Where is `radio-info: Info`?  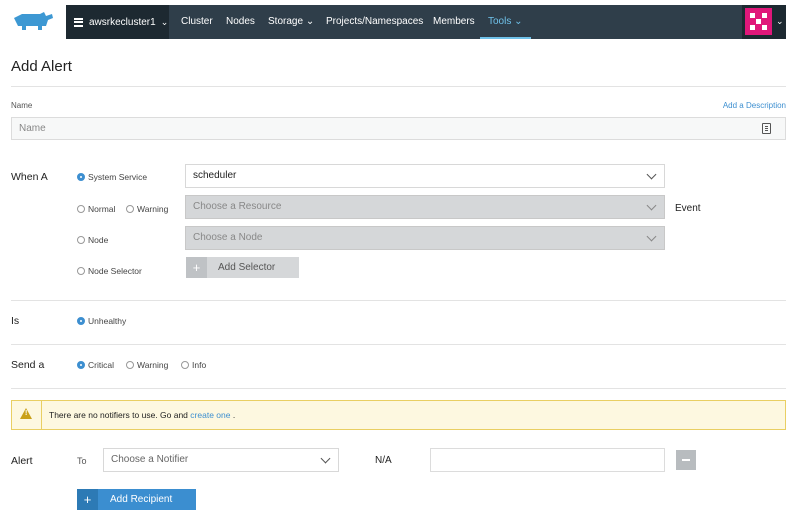 radio-info: Info is located at coordinates (193, 365).